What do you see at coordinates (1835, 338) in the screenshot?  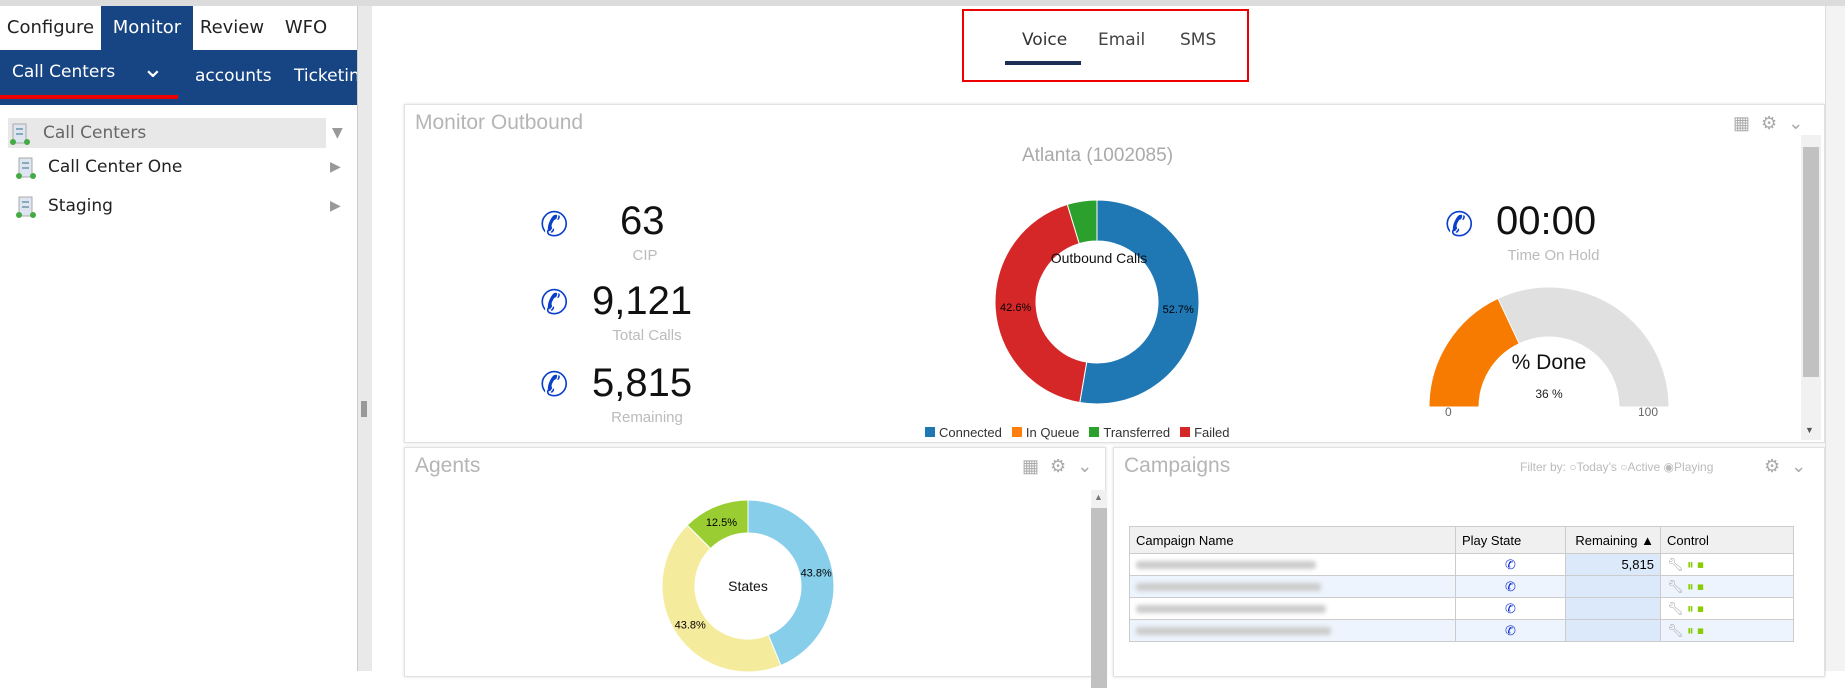 I see `page-scrollbar` at bounding box center [1835, 338].